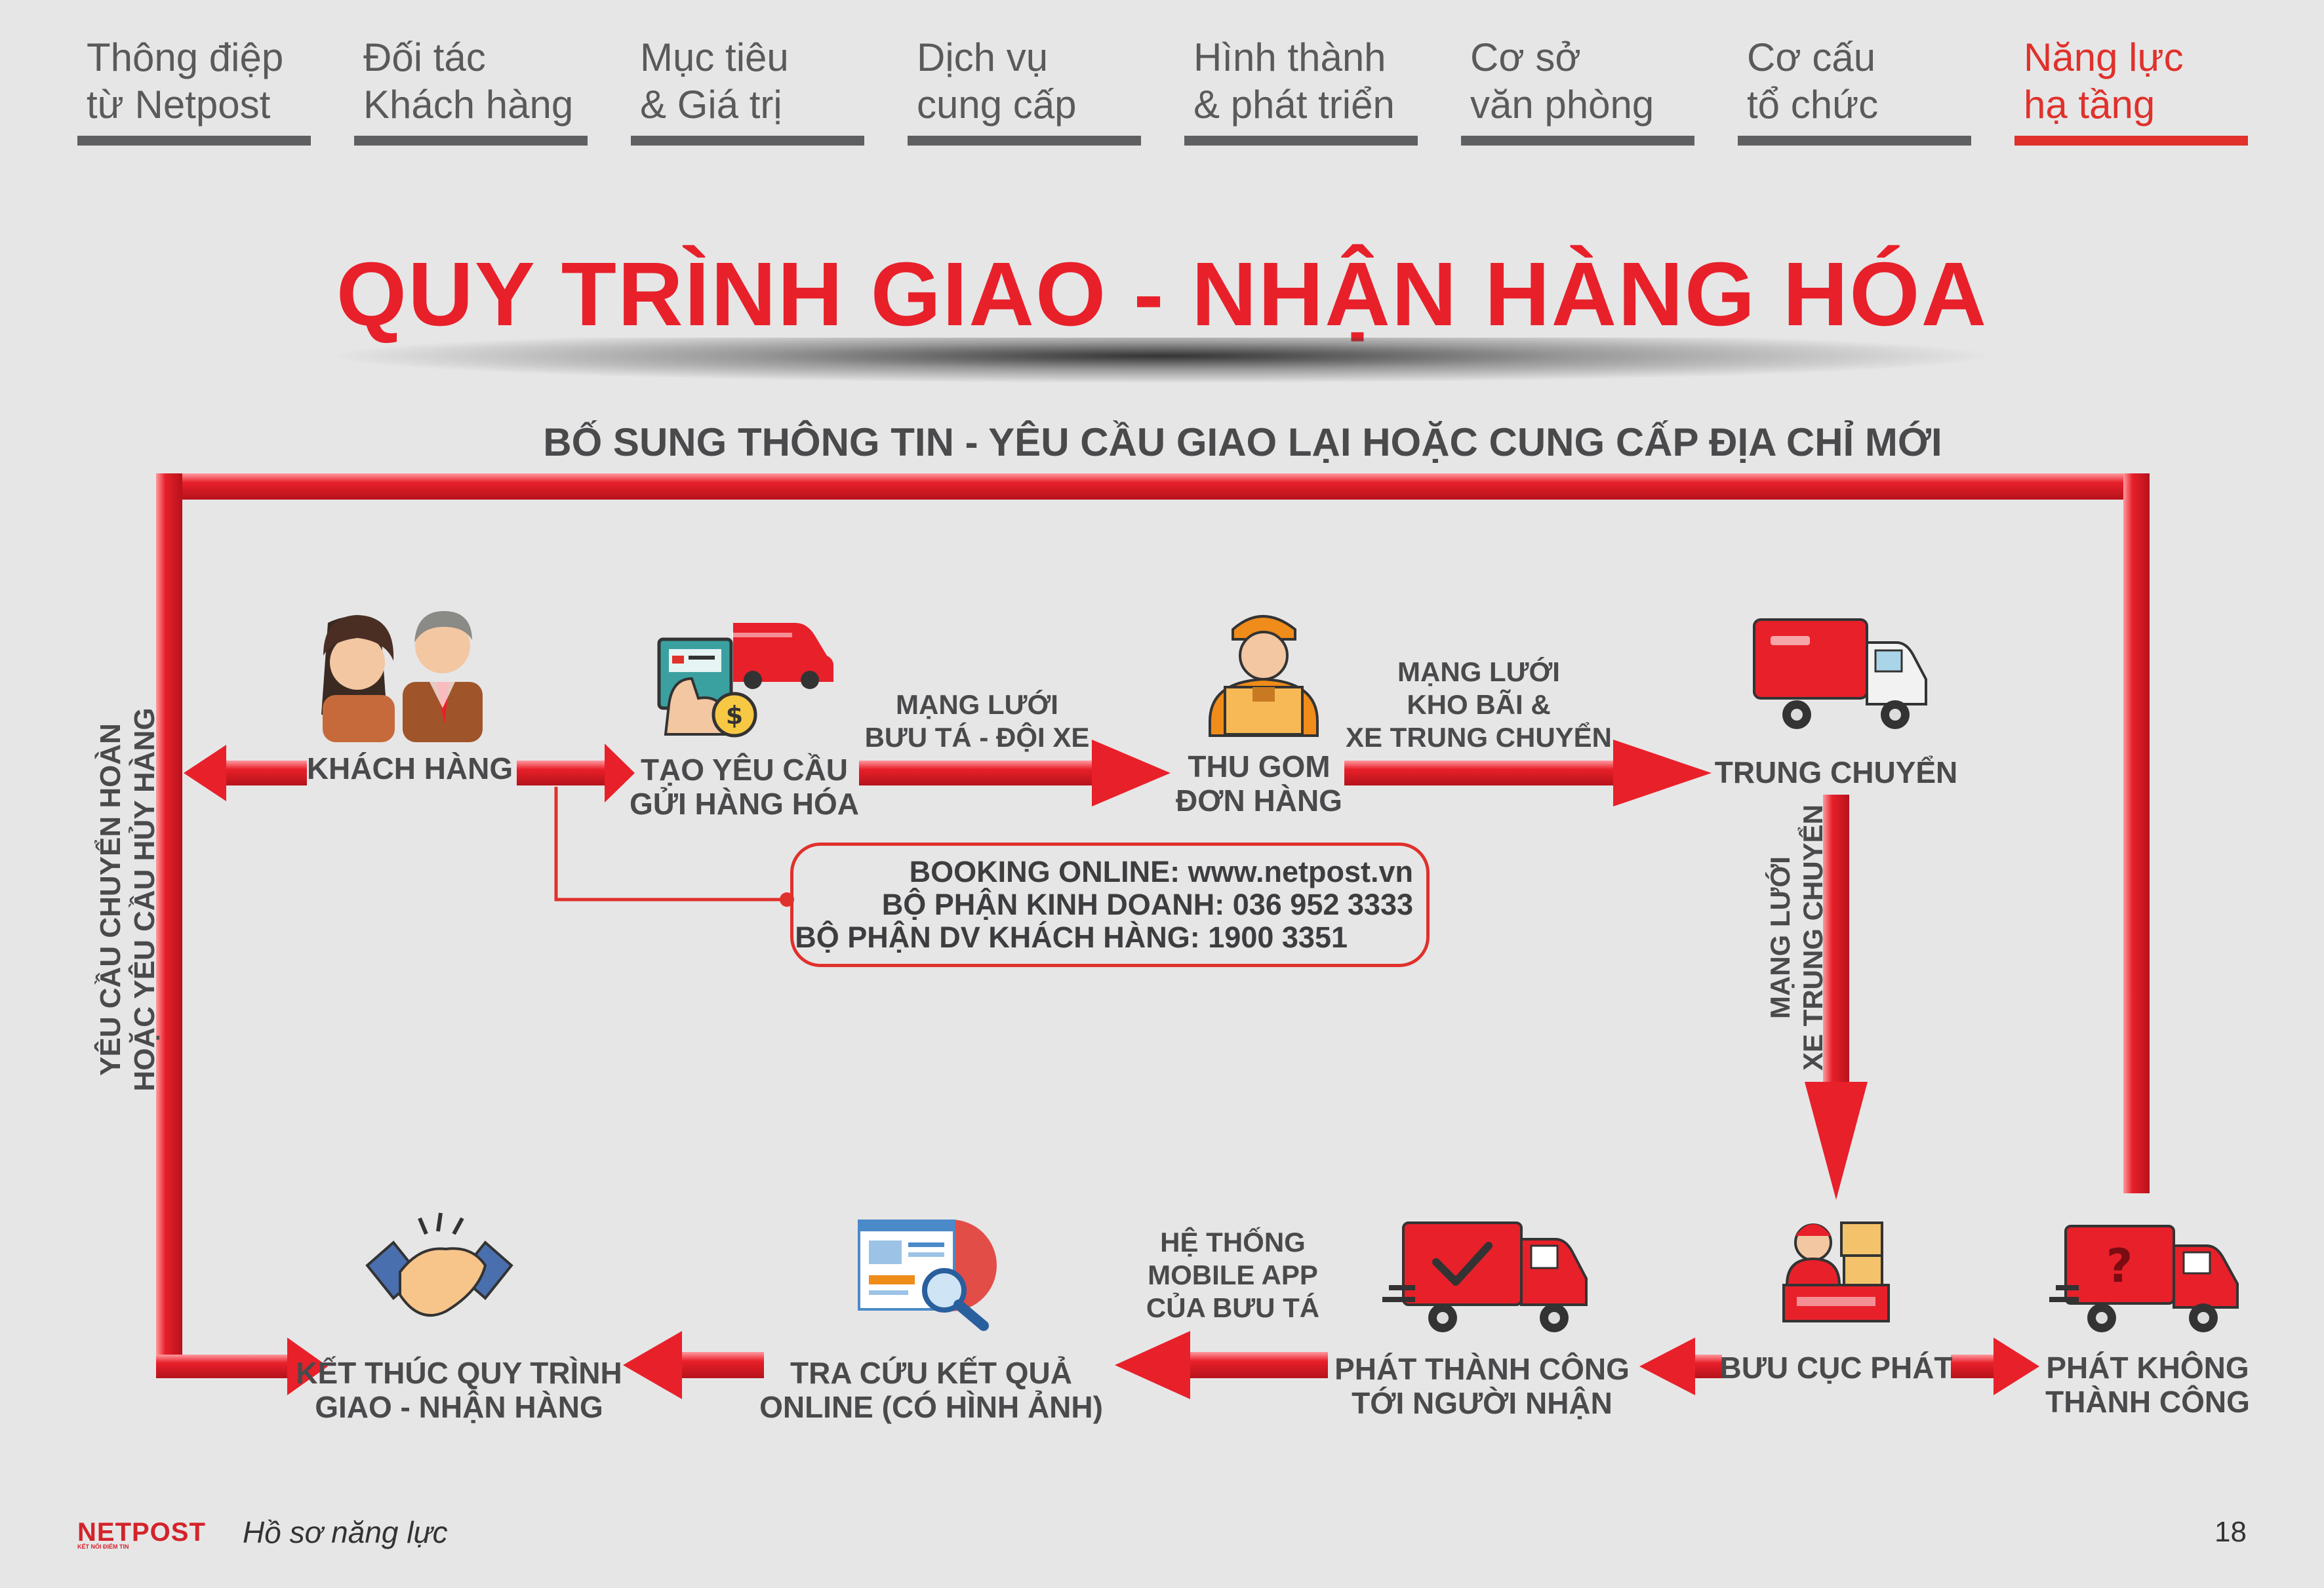 This screenshot has height=1588, width=2324. What do you see at coordinates (2147, 1385) in the screenshot?
I see `node-delivery-failed: PHÁT KHÔNG THÀNH CÔNG` at bounding box center [2147, 1385].